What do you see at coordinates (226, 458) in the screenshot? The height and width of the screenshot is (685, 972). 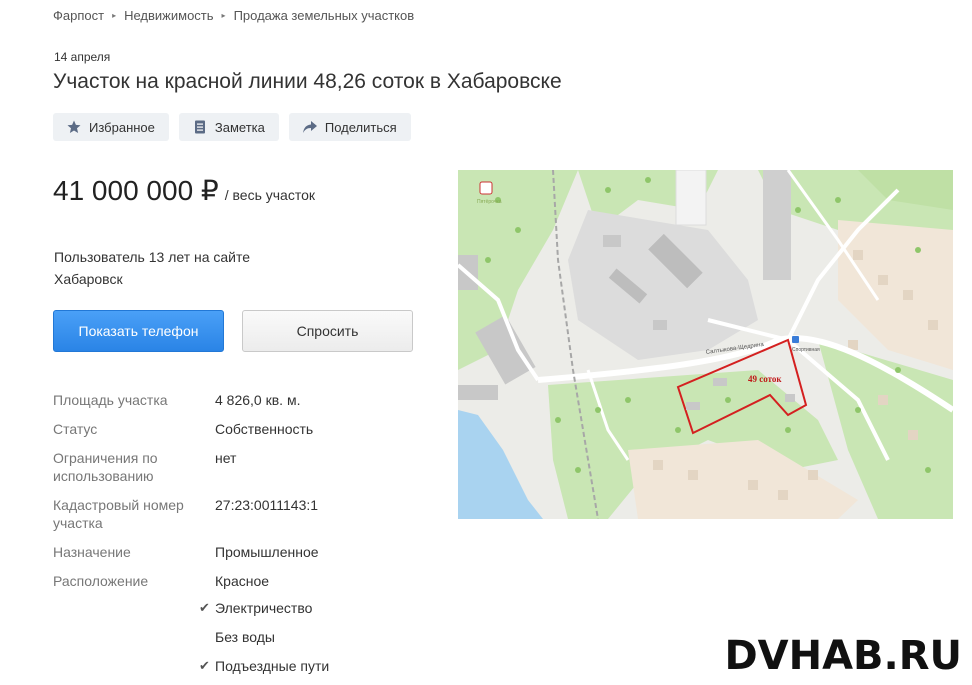 I see `spec-value: нет` at bounding box center [226, 458].